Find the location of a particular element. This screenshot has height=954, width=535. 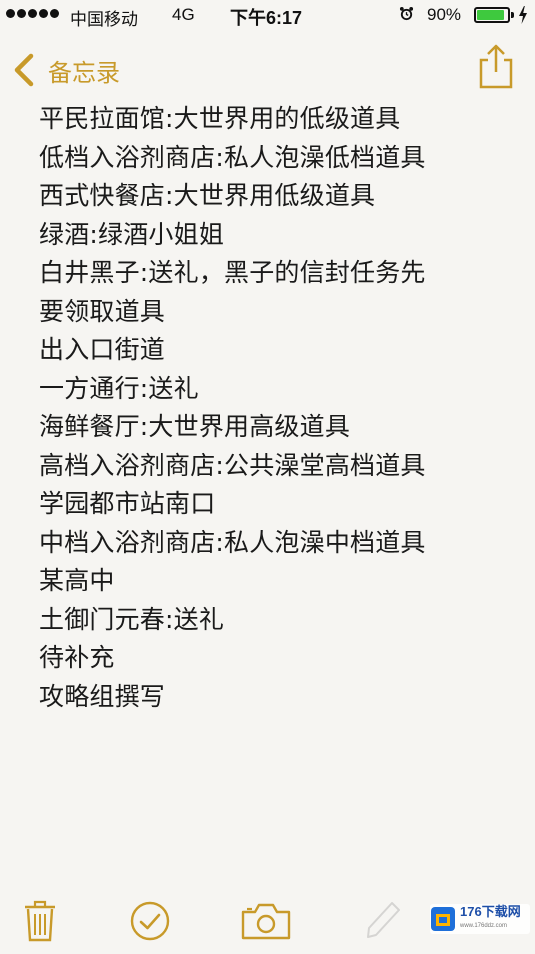

note-line: 海鲜餐厅:大世界用高级道具 is located at coordinates (274, 427).